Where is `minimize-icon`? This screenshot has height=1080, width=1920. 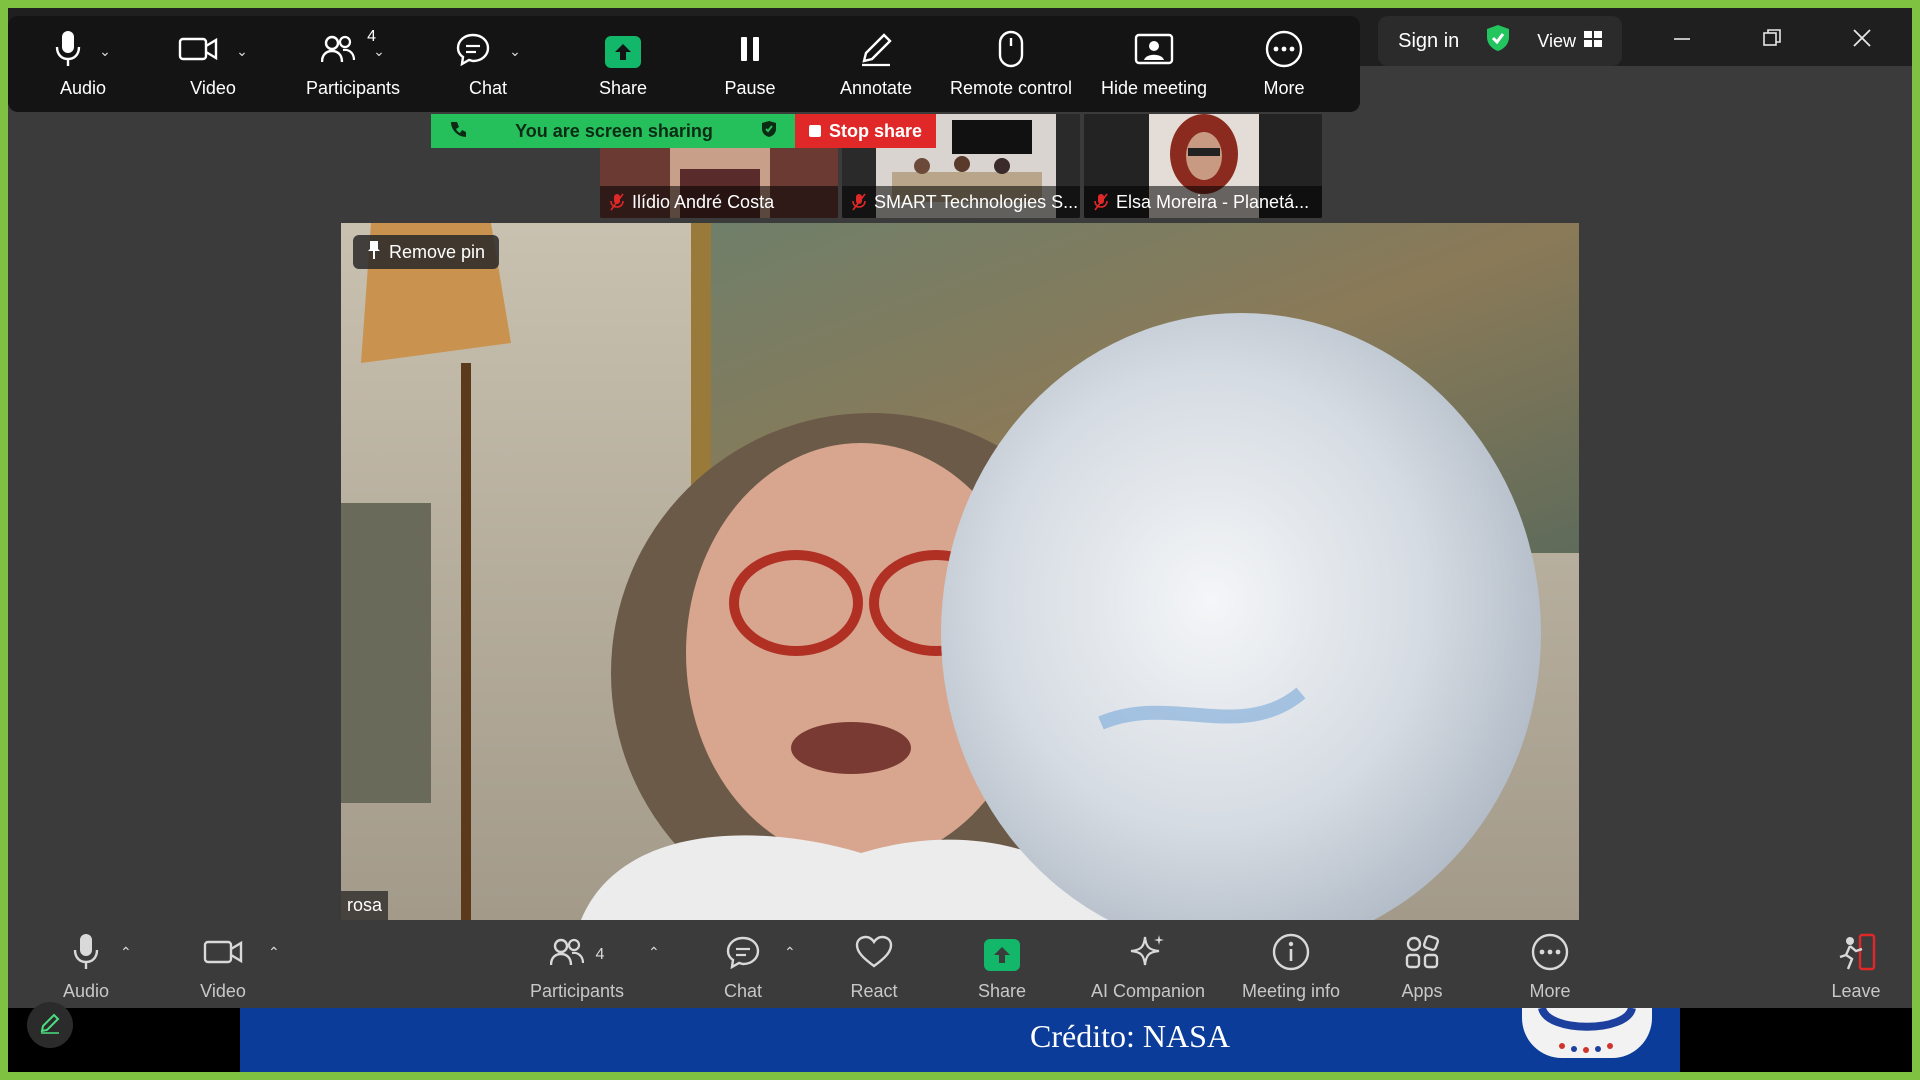
minimize-icon is located at coordinates (1682, 41).